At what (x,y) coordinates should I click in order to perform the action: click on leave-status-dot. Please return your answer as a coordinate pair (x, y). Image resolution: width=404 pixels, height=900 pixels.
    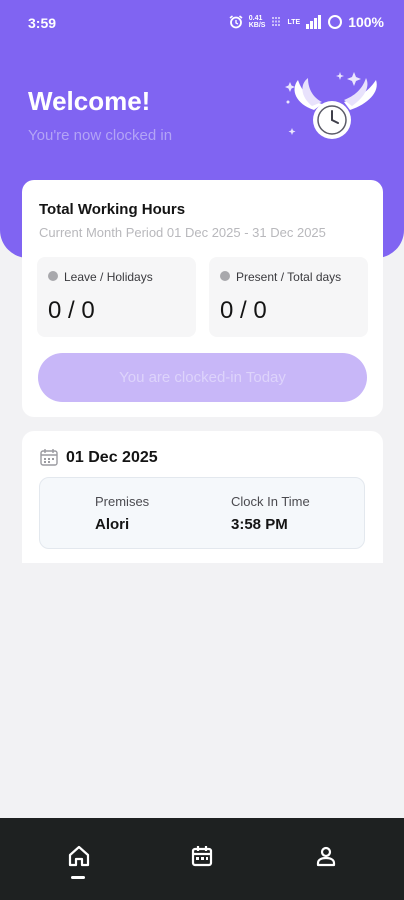
    Looking at the image, I should click on (53, 276).